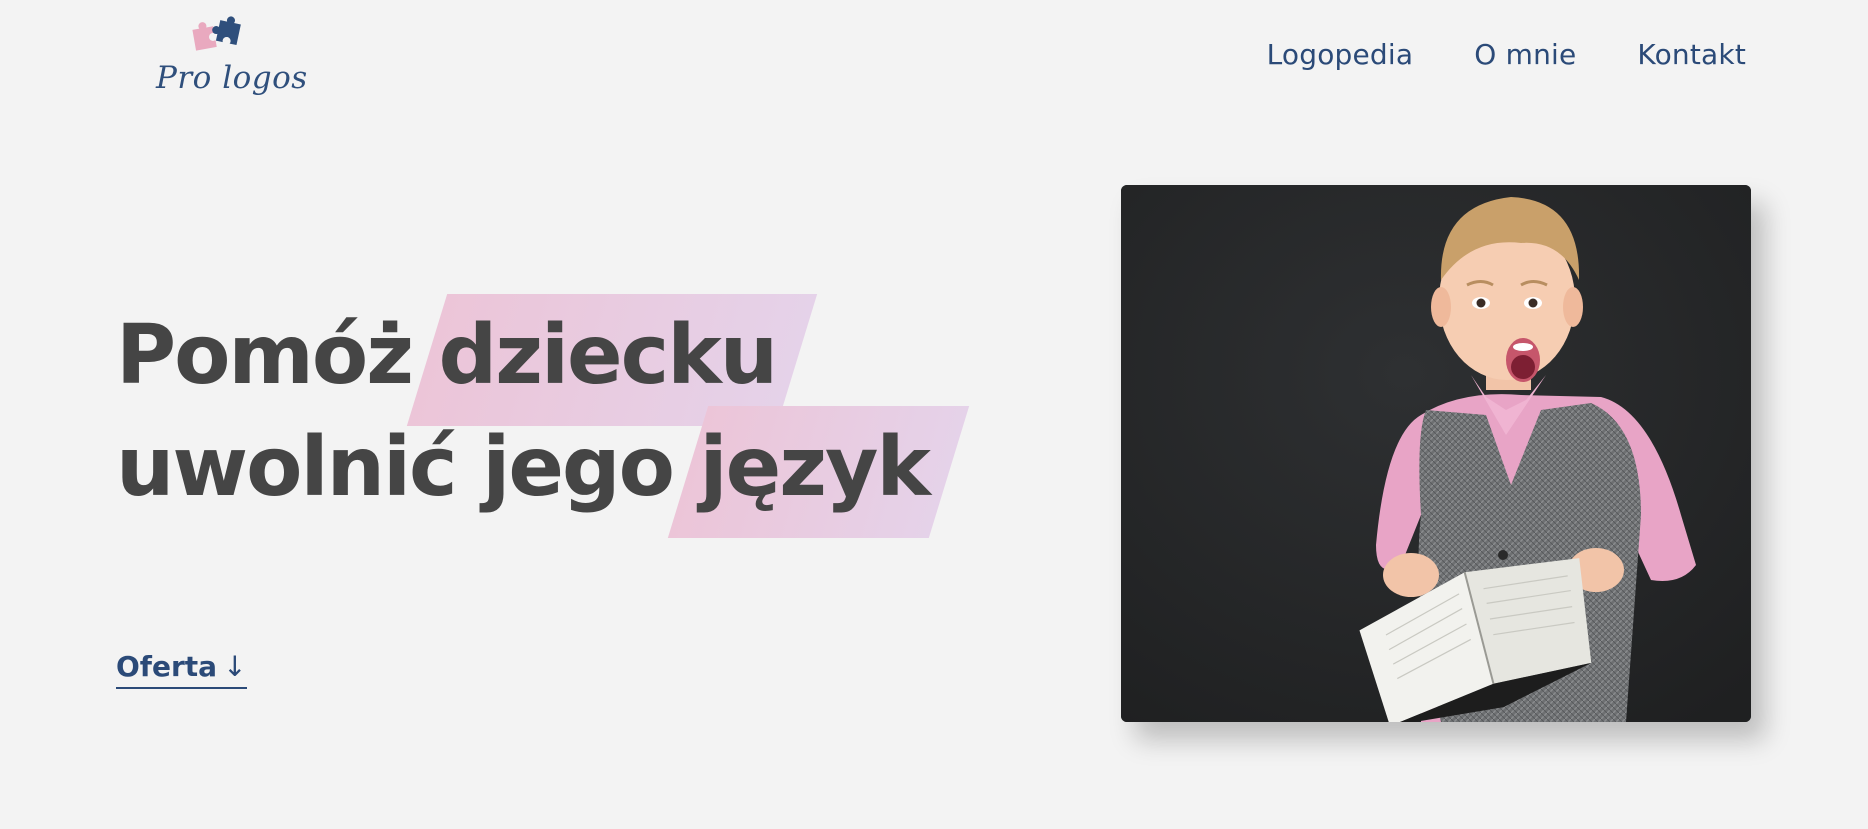  I want to click on headline-text: Pomóż, so click(265, 355).